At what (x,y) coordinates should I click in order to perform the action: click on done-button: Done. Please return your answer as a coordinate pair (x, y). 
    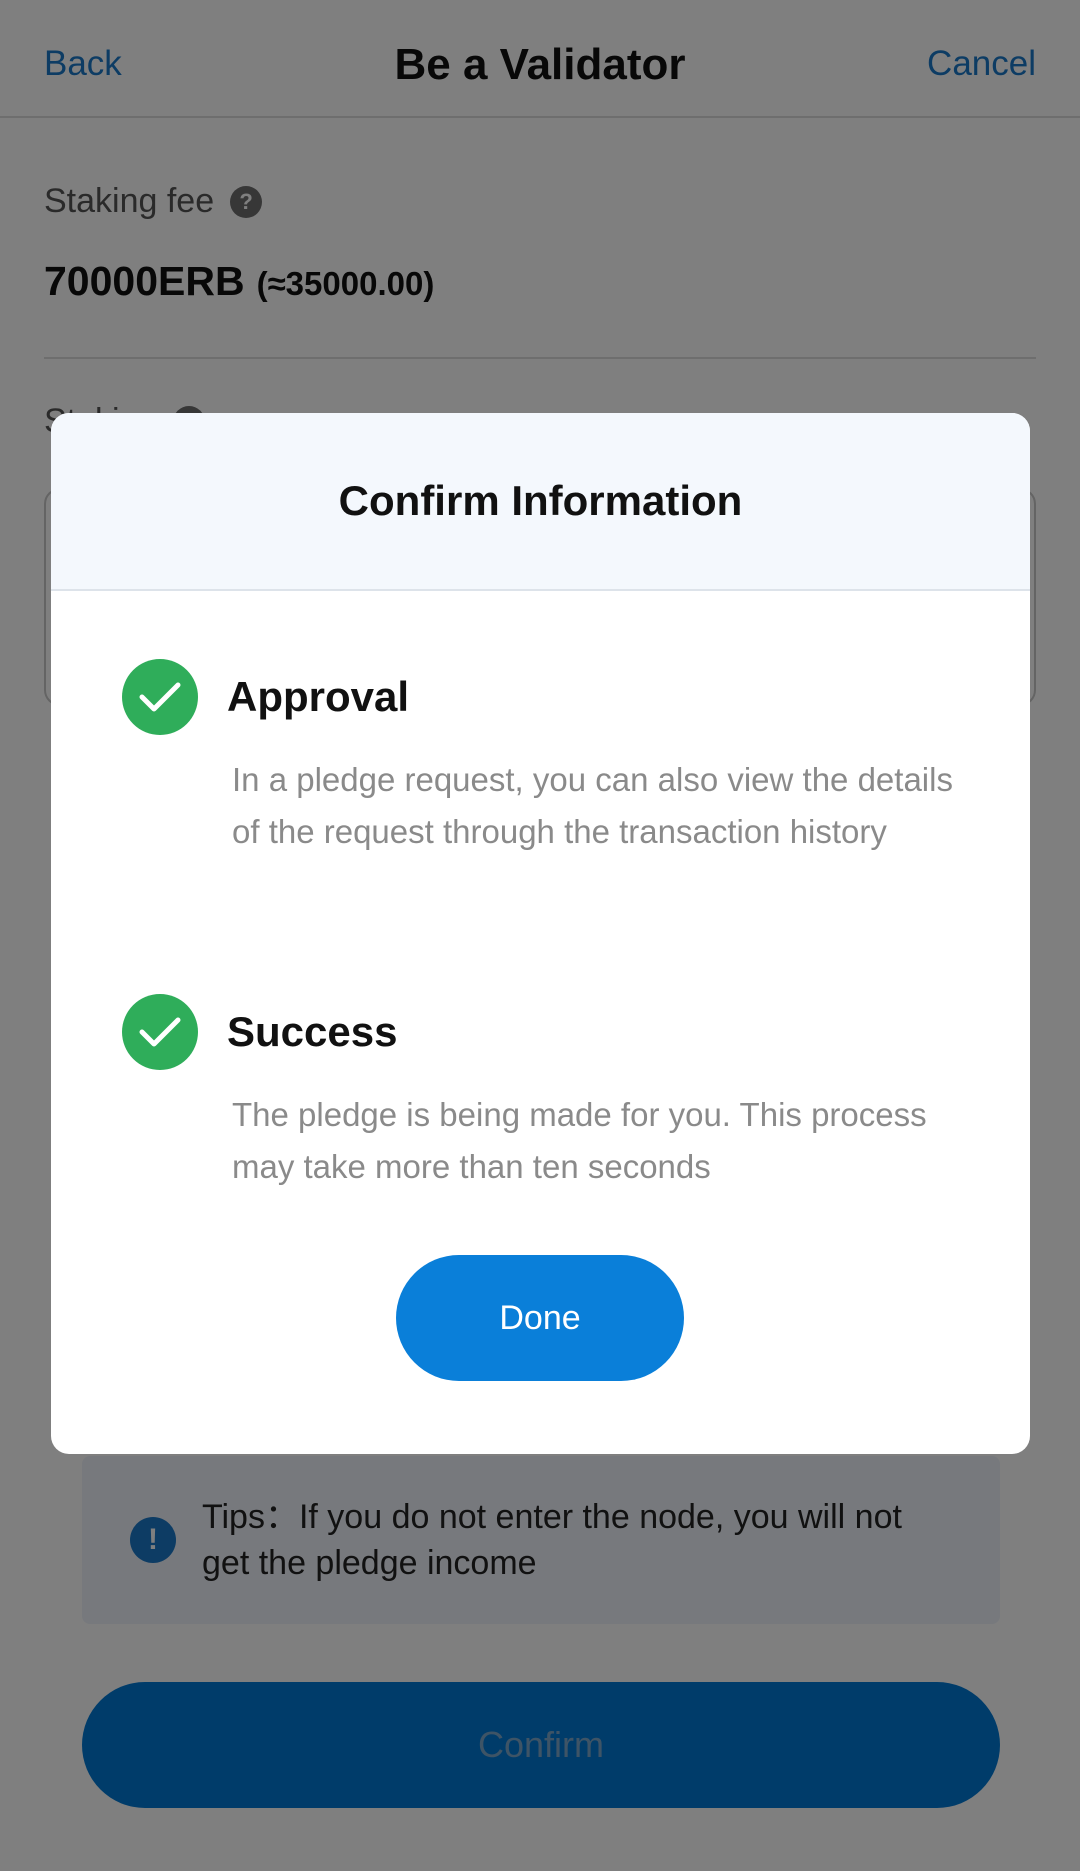
    Looking at the image, I should click on (540, 1318).